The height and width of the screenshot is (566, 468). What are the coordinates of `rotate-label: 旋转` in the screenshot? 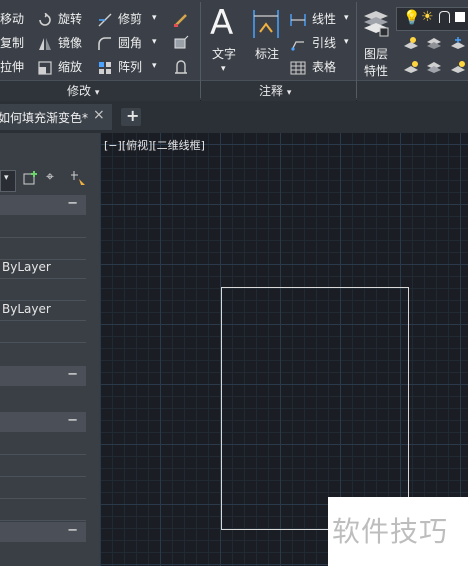 It's located at (70, 19).